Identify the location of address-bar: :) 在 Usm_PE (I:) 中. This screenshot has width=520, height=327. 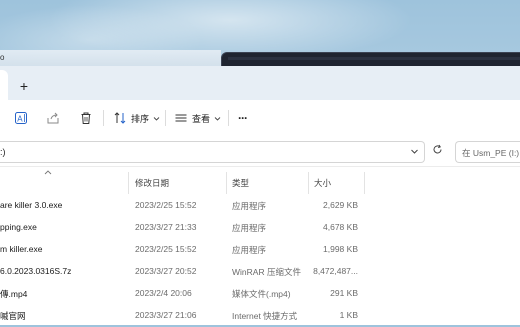
(260, 151).